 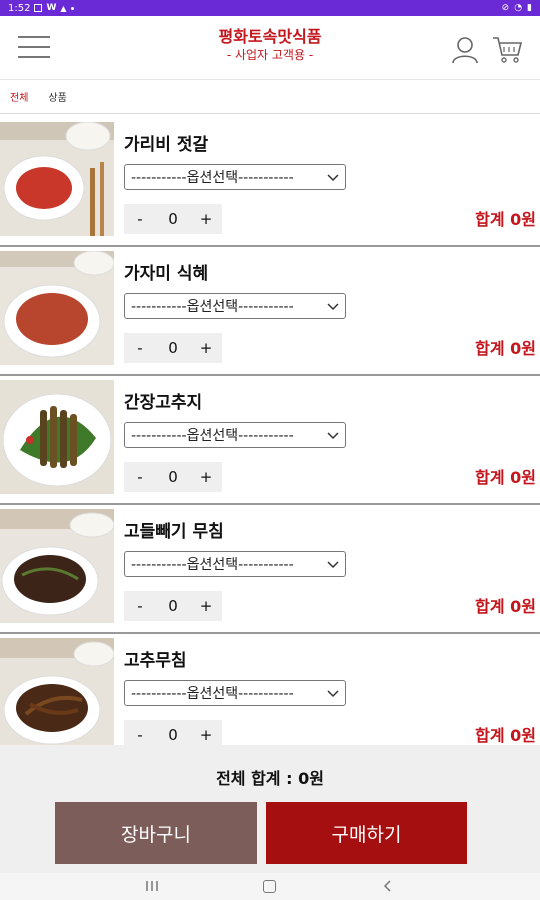 What do you see at coordinates (38, 8) in the screenshot?
I see `image-icon` at bounding box center [38, 8].